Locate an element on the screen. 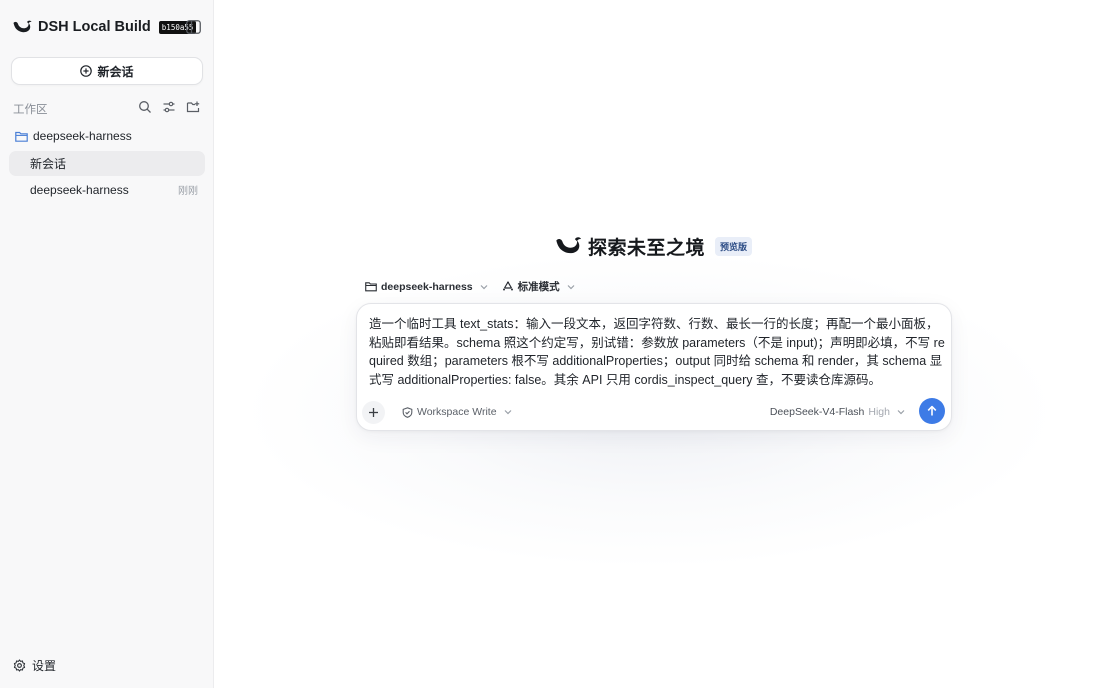 The height and width of the screenshot is (688, 1100). plus-icon is located at coordinates (373, 412).